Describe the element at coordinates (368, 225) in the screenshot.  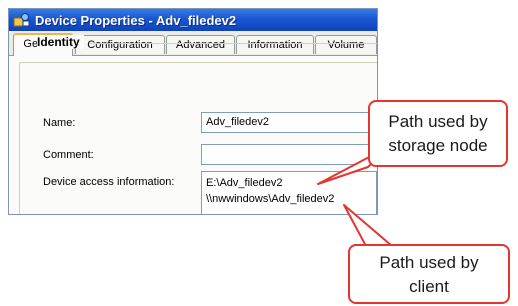
I see `client-callout-pointer` at that location.